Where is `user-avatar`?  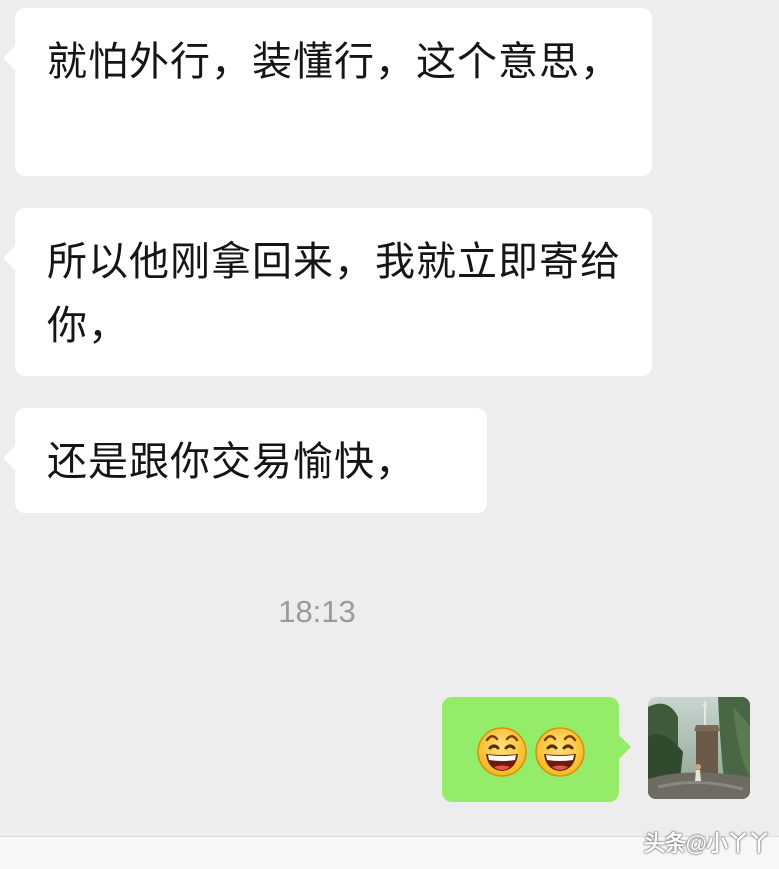 user-avatar is located at coordinates (699, 748).